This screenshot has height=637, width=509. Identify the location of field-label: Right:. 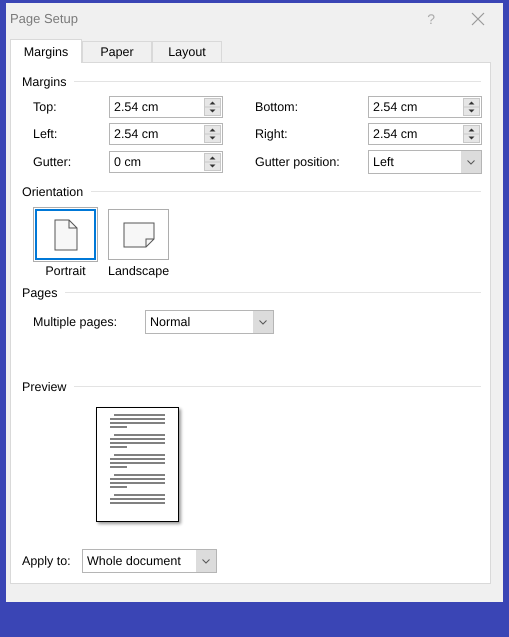
(272, 134).